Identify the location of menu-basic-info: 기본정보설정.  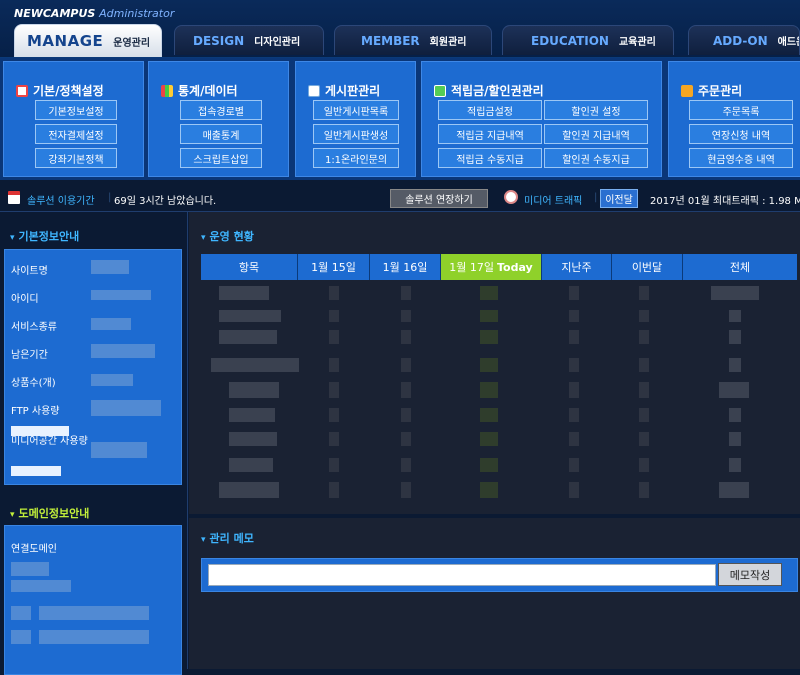
(76, 110).